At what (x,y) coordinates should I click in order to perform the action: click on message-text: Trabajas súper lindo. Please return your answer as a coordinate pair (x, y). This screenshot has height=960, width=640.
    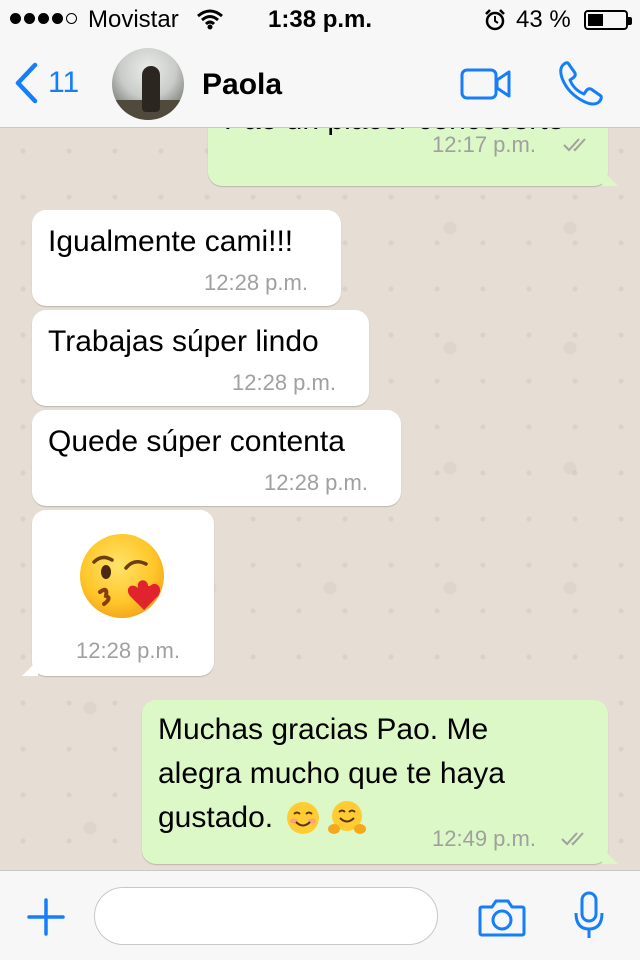
    Looking at the image, I should click on (183, 341).